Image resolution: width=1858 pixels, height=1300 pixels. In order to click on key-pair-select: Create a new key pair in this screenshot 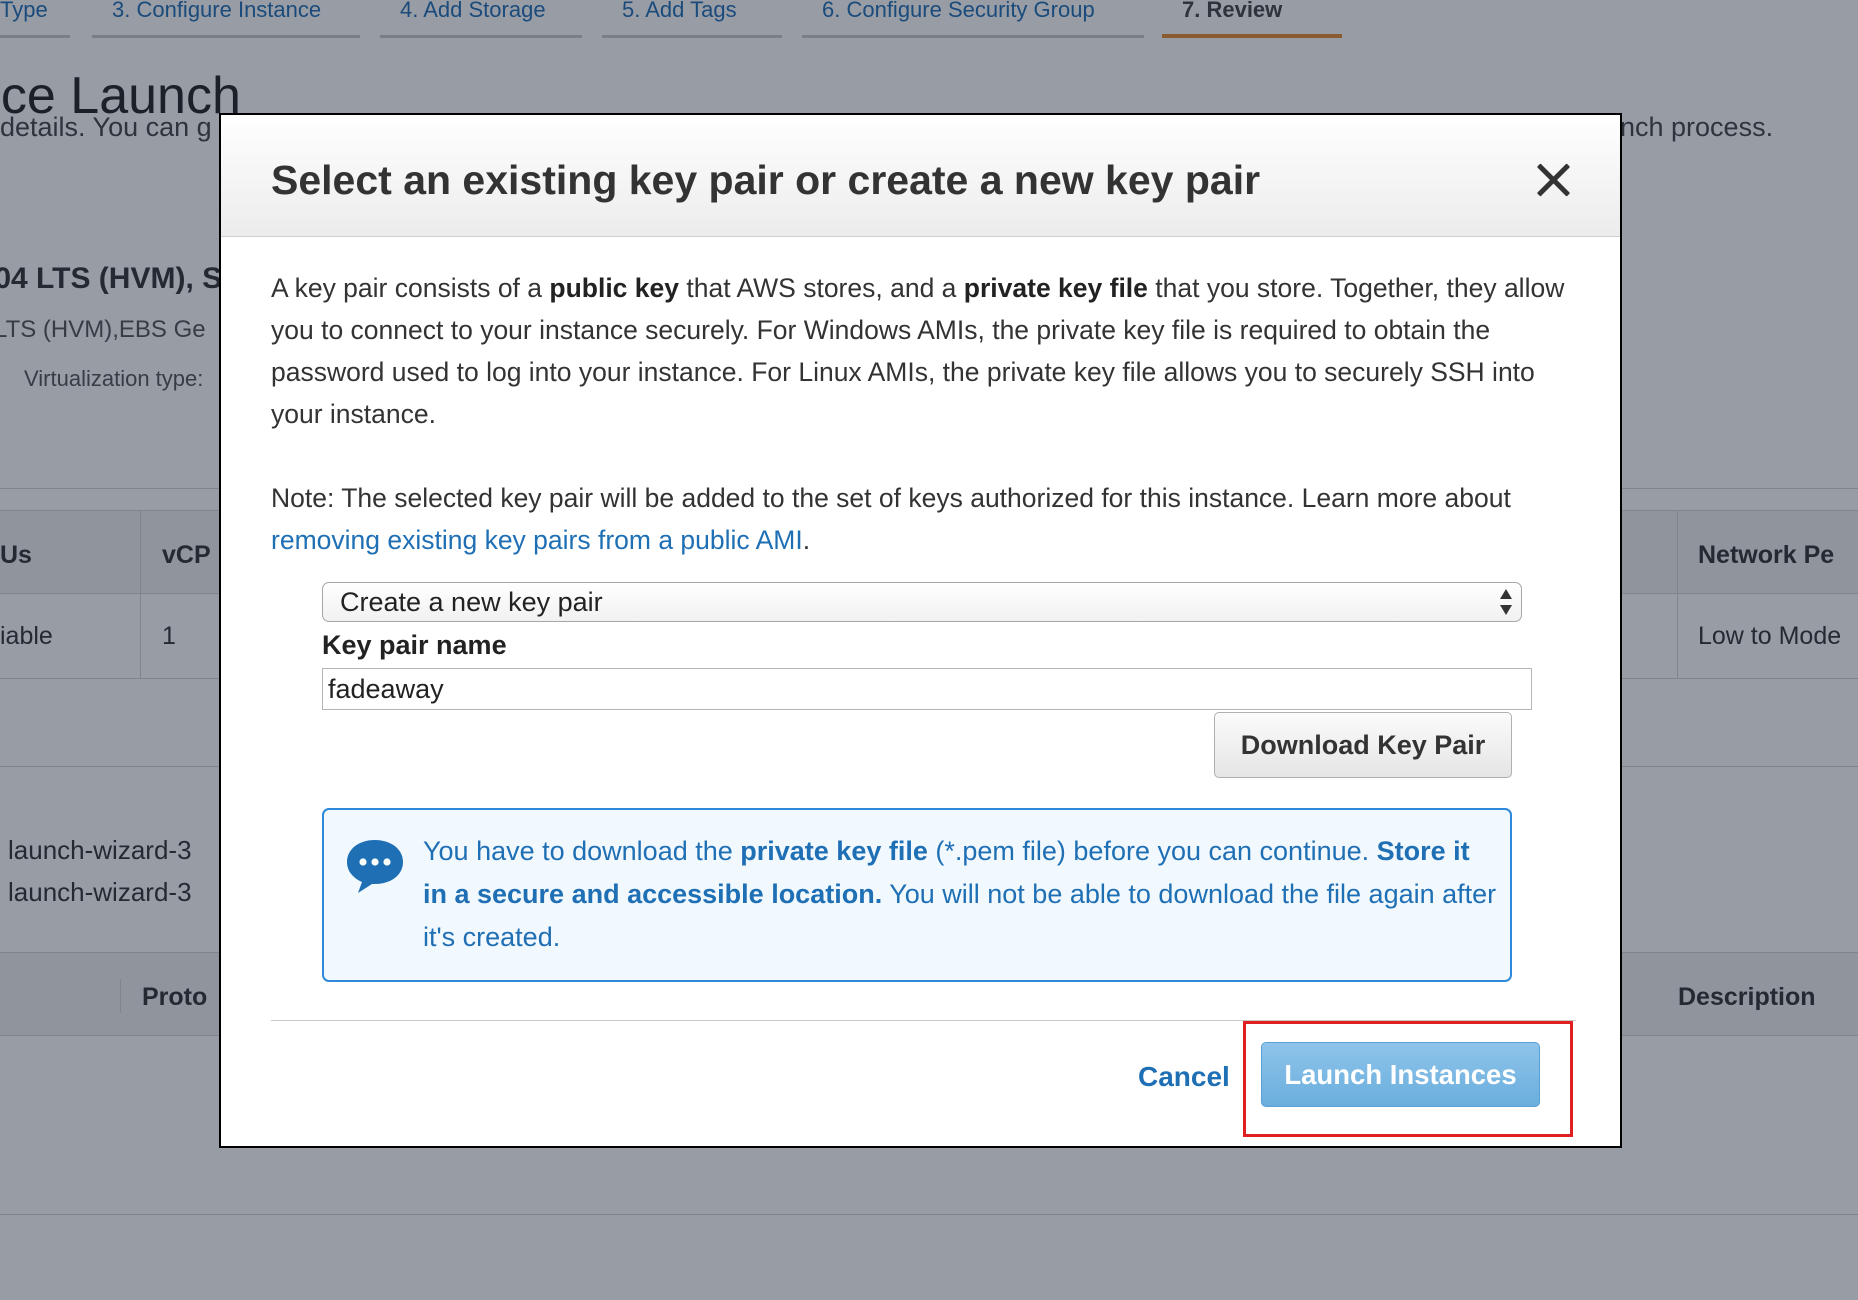, I will do `click(922, 602)`.